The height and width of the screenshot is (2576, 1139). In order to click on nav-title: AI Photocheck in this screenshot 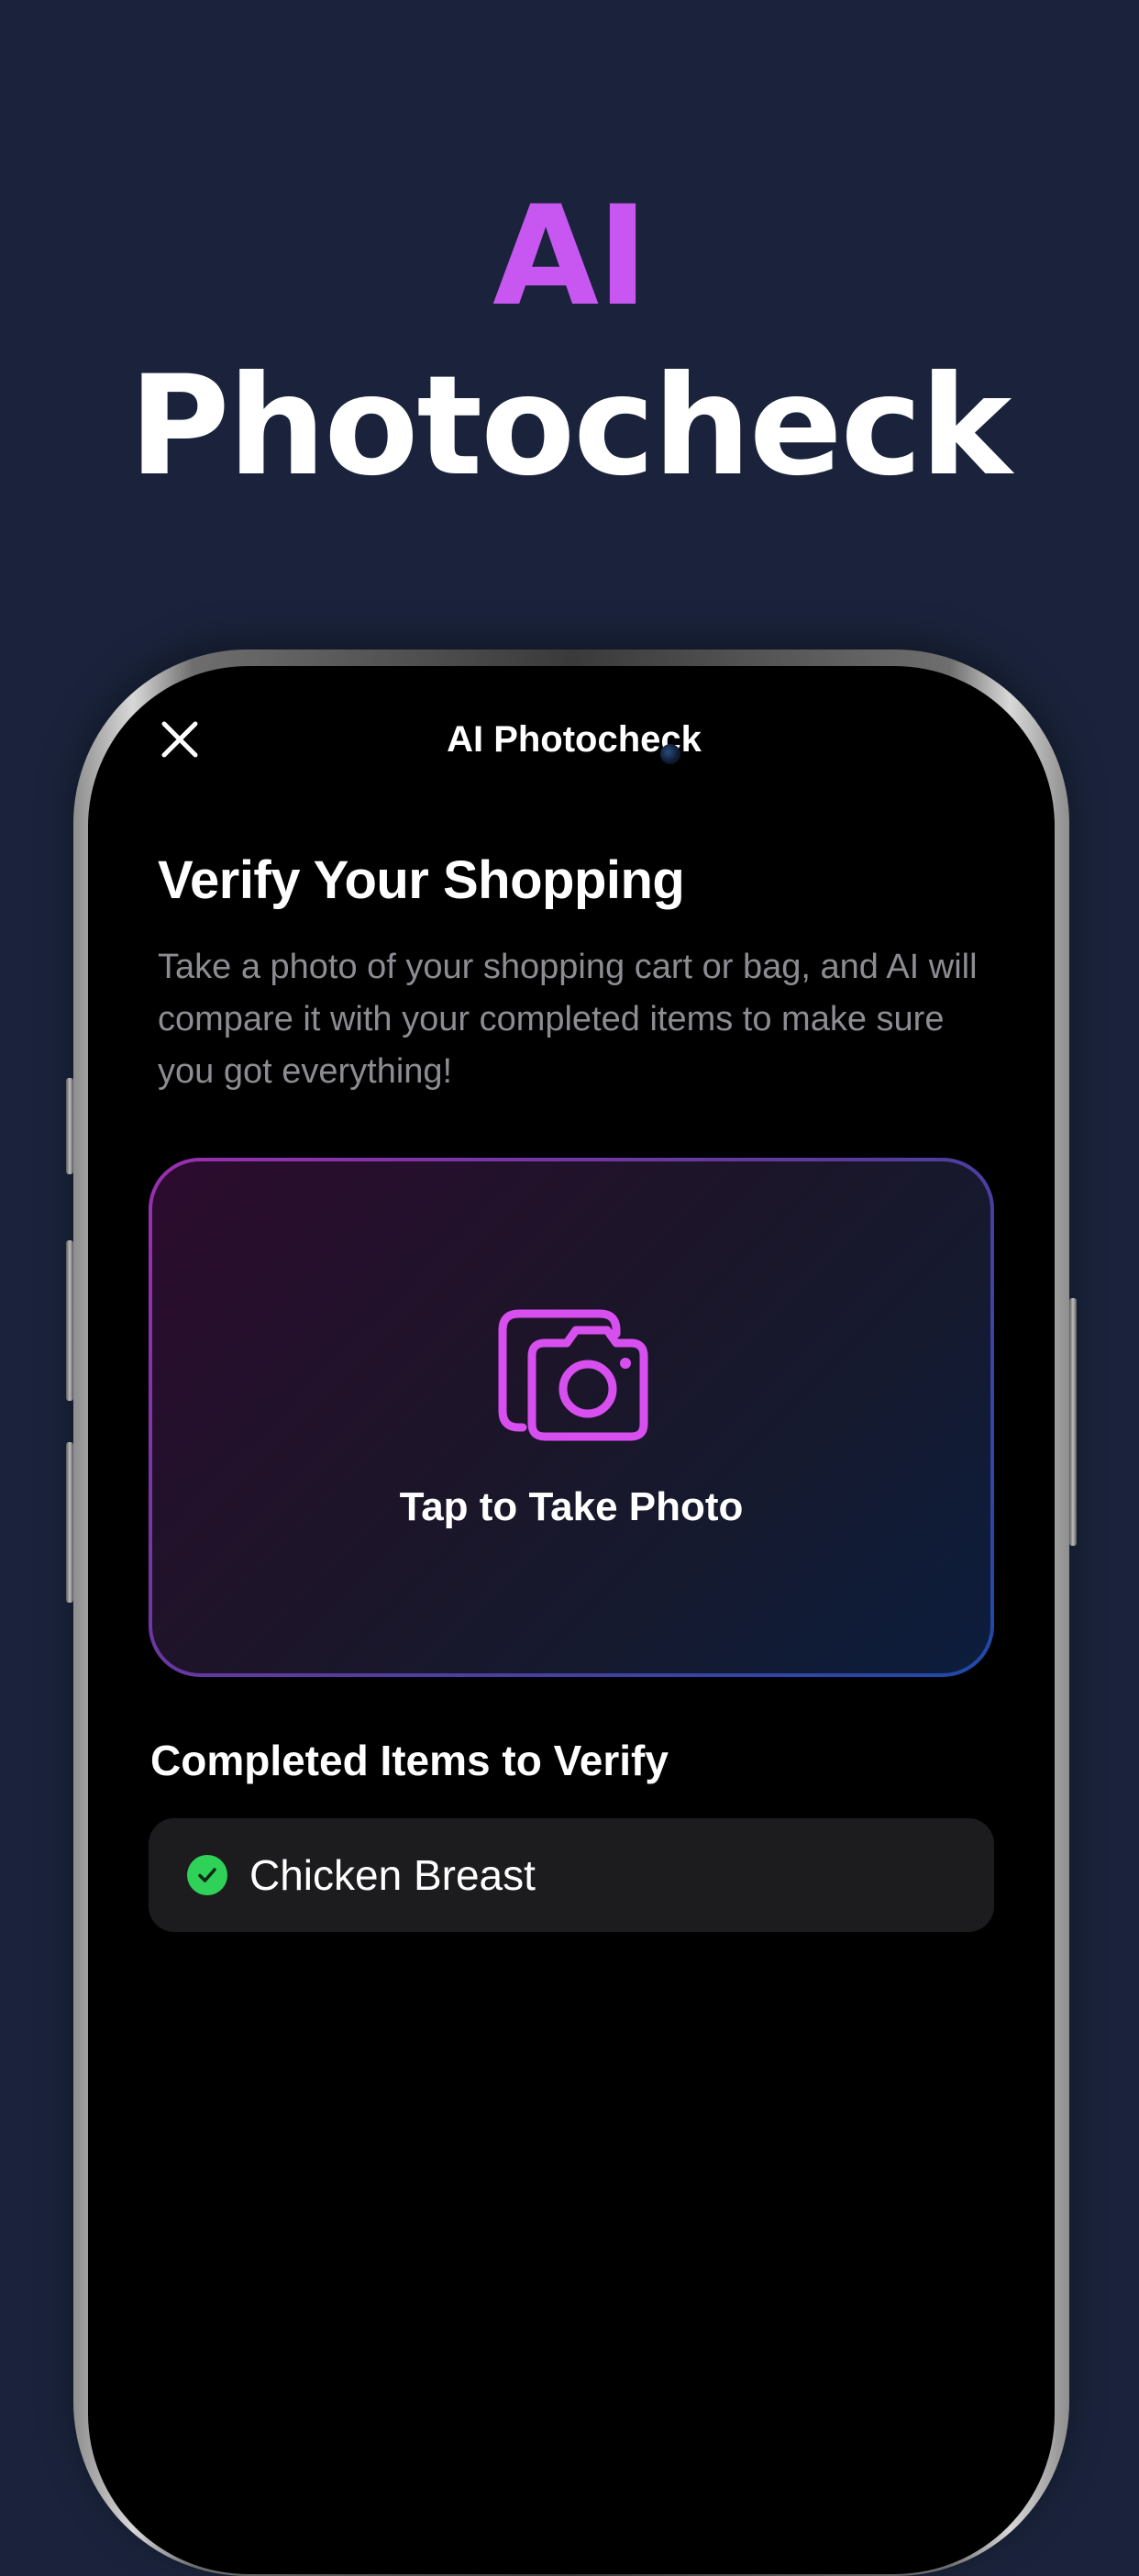, I will do `click(574, 739)`.